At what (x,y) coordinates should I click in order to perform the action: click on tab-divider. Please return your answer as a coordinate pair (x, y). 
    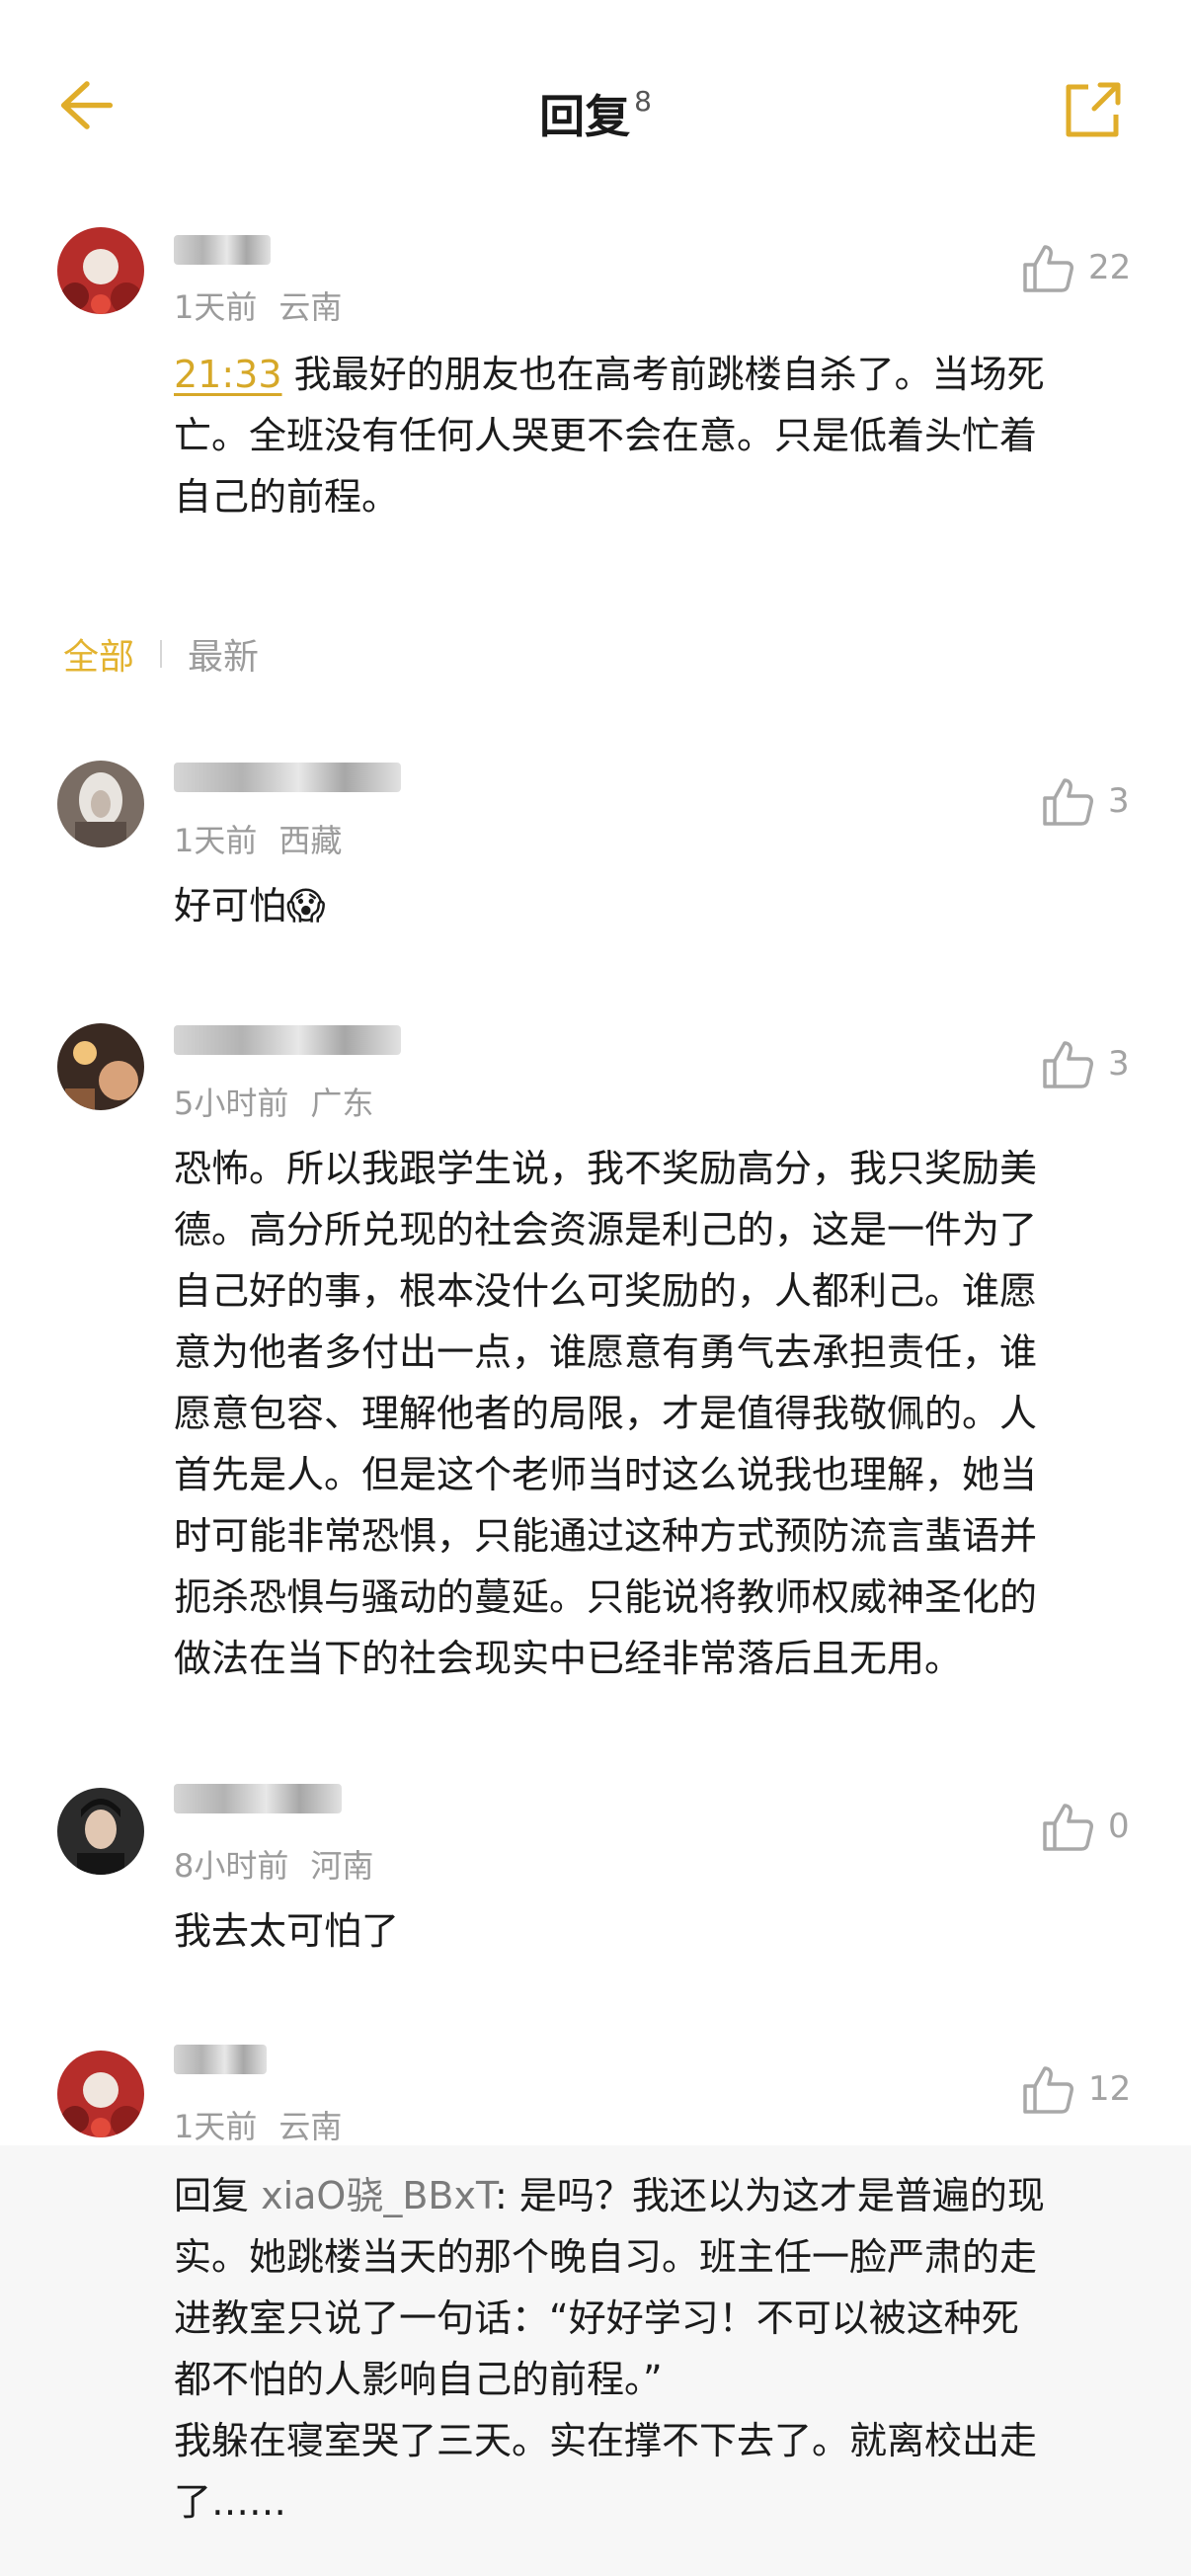
    Looking at the image, I should click on (161, 654).